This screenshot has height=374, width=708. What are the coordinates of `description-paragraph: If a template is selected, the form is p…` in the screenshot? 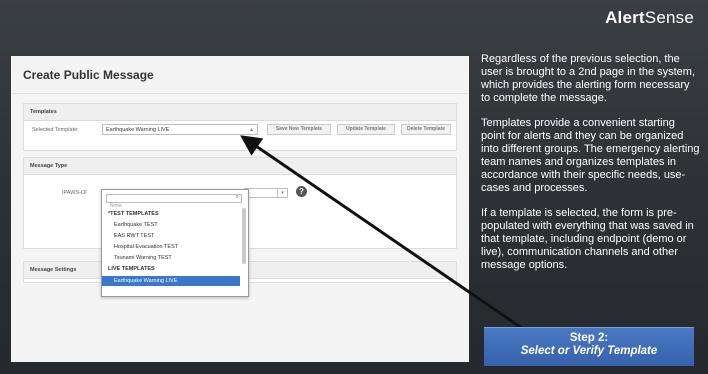 It's located at (587, 239).